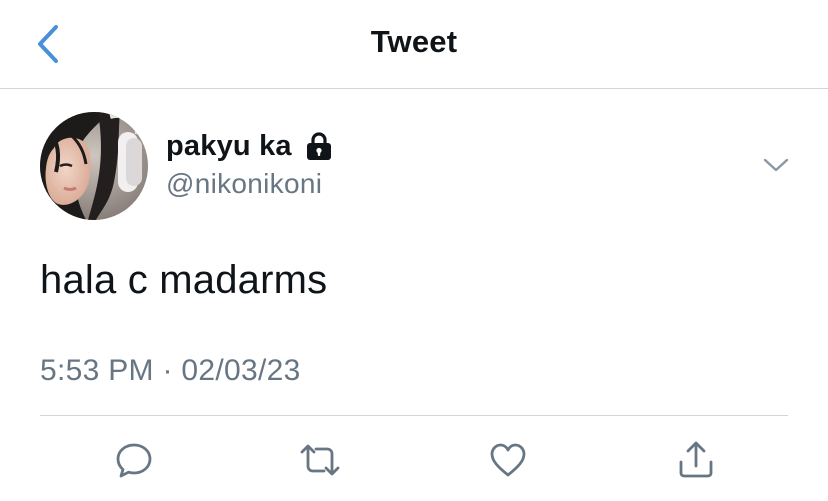 The image size is (828, 501). I want to click on retweet-button, so click(320, 460).